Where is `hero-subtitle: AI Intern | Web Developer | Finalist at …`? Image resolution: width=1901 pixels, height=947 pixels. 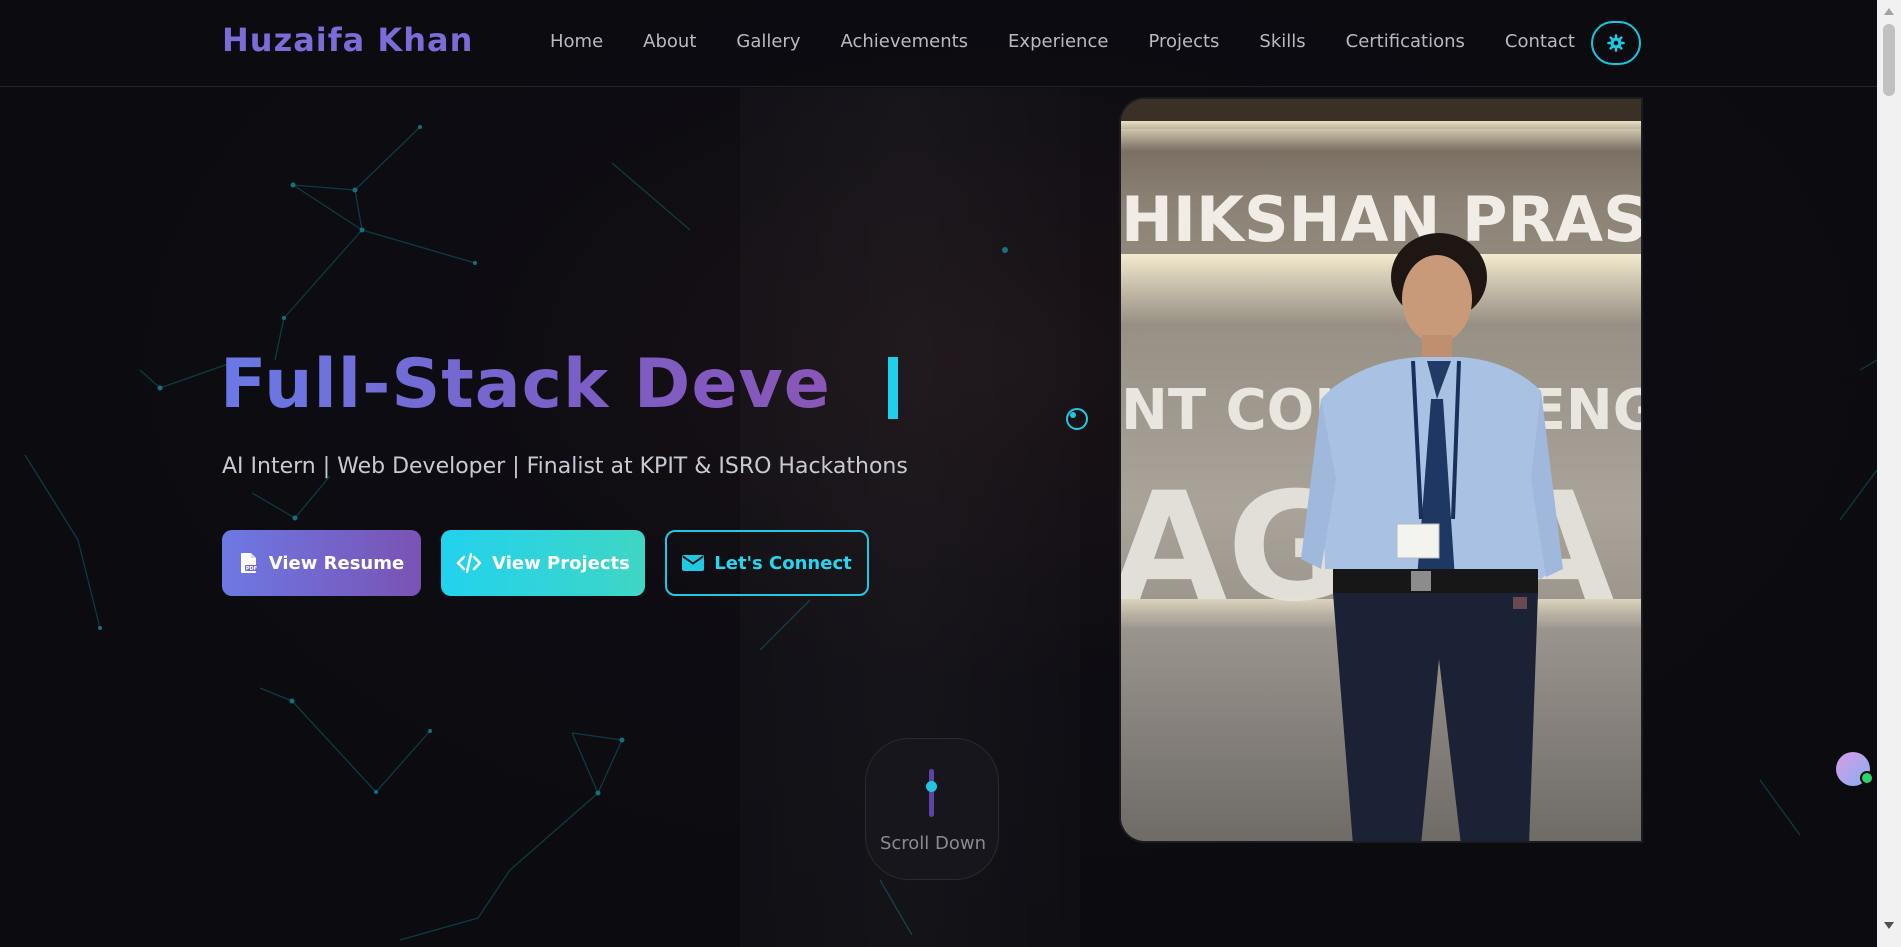 hero-subtitle: AI Intern | Web Developer | Finalist at … is located at coordinates (565, 466).